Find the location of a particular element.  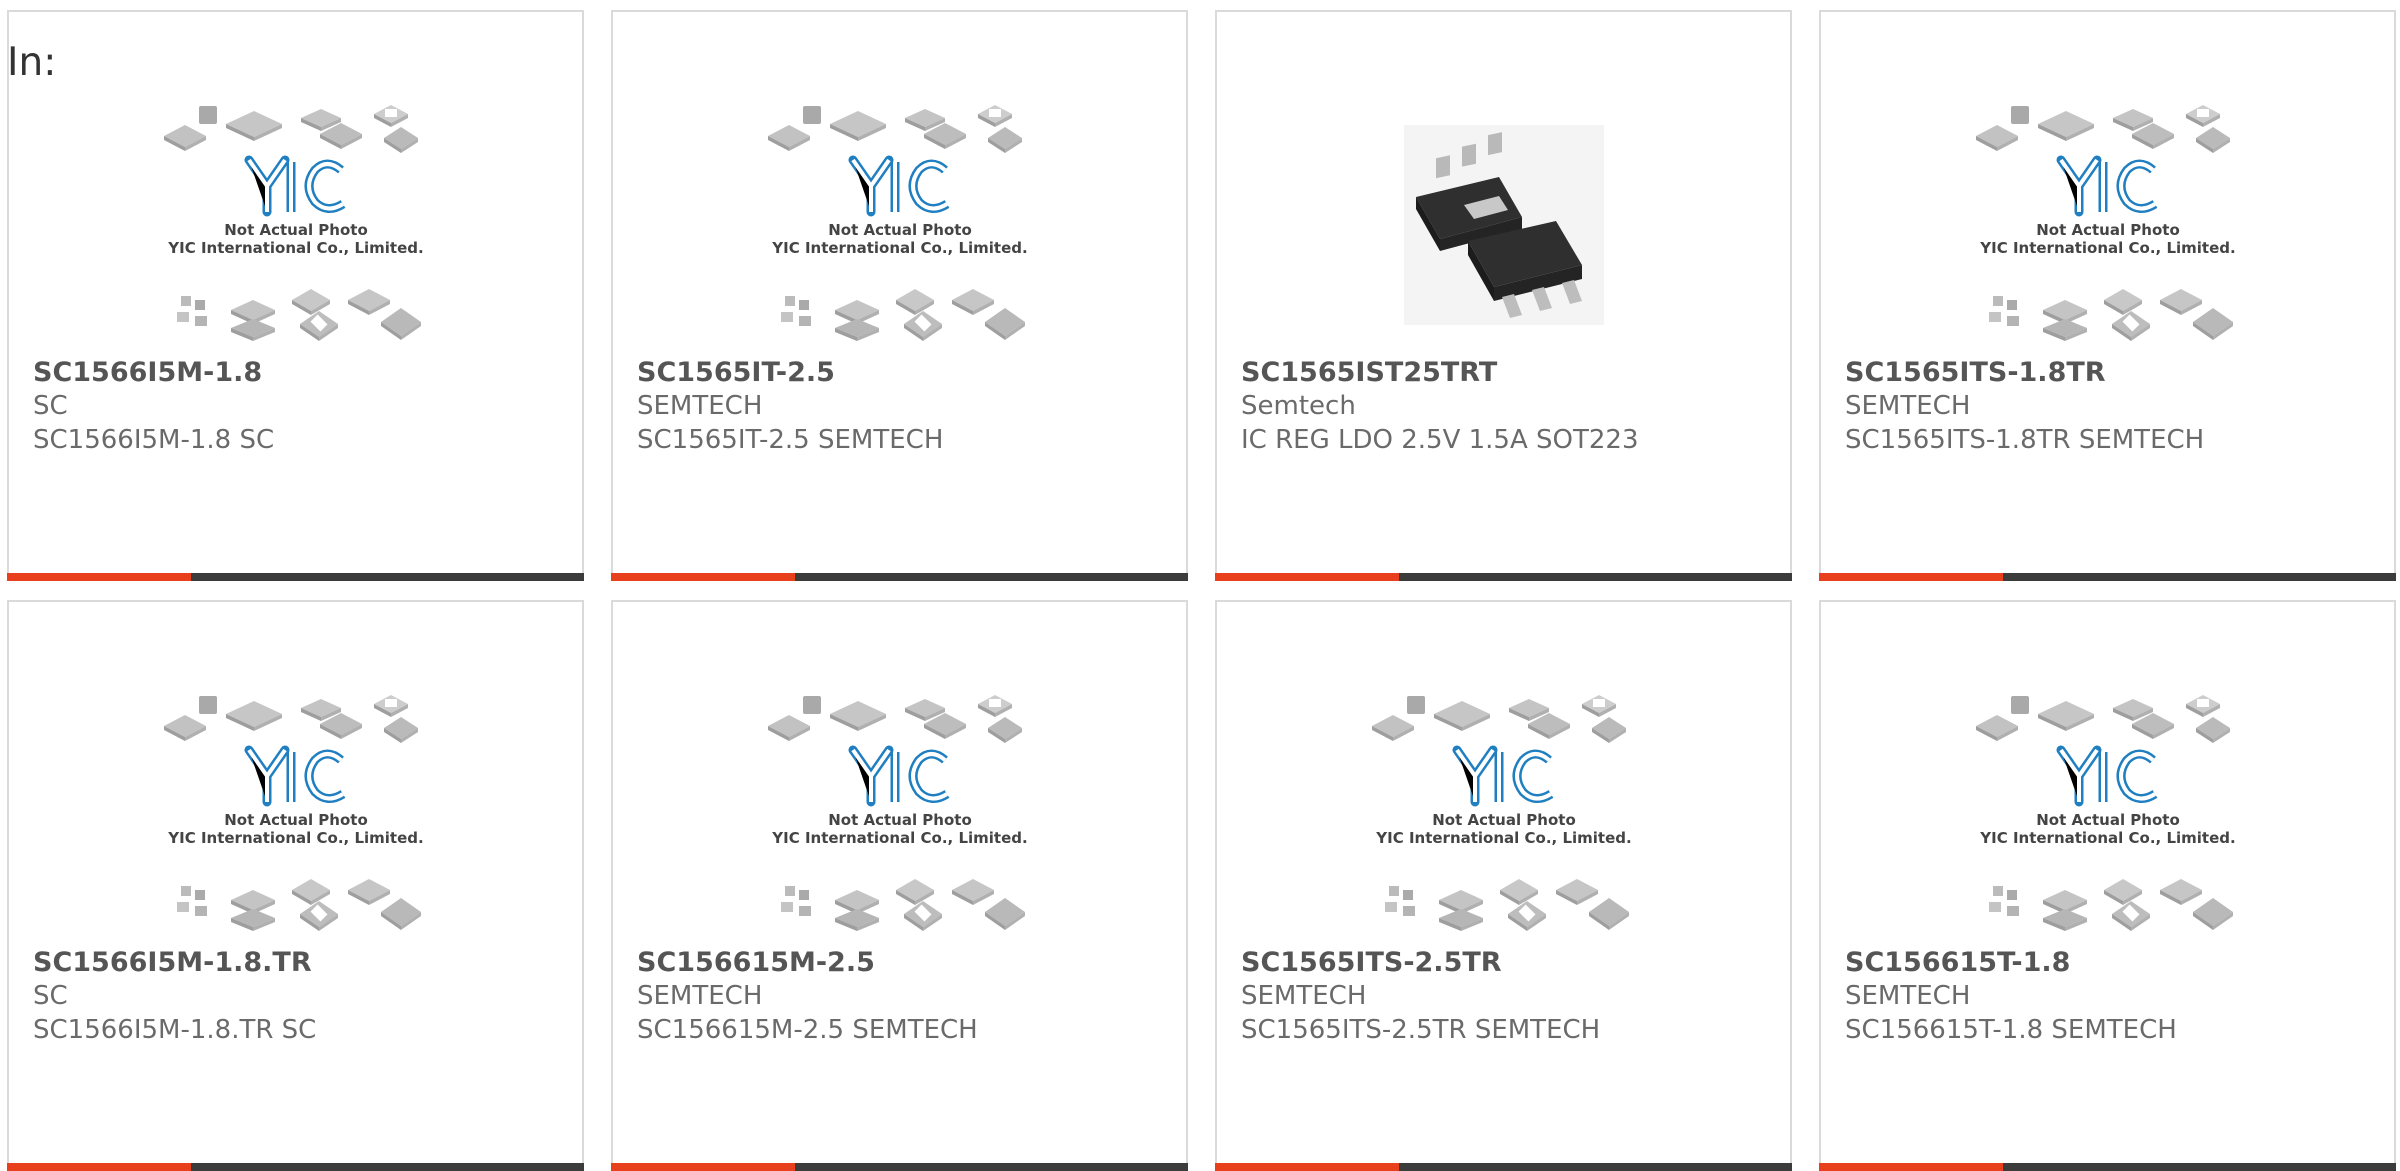

manufacturer: Semtech is located at coordinates (1298, 406).